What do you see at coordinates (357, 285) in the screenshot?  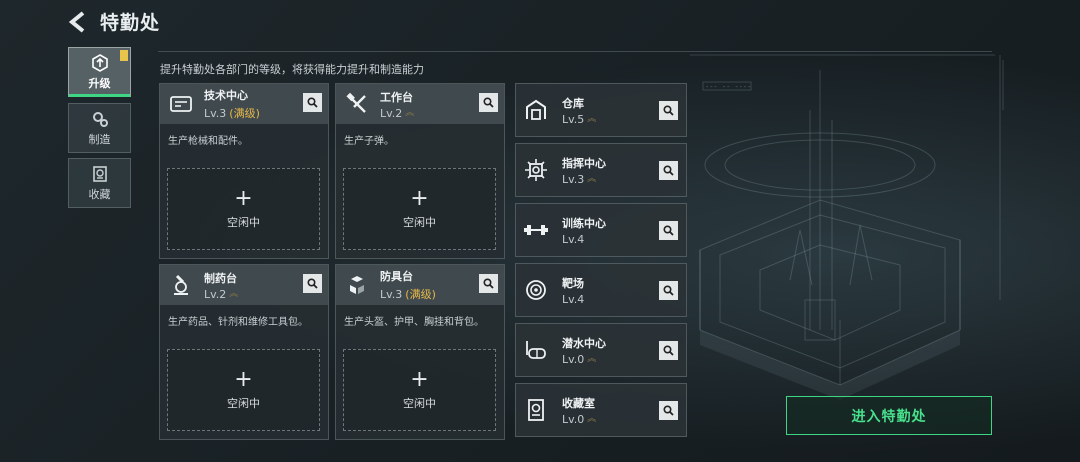 I see `armor-bench-icon` at bounding box center [357, 285].